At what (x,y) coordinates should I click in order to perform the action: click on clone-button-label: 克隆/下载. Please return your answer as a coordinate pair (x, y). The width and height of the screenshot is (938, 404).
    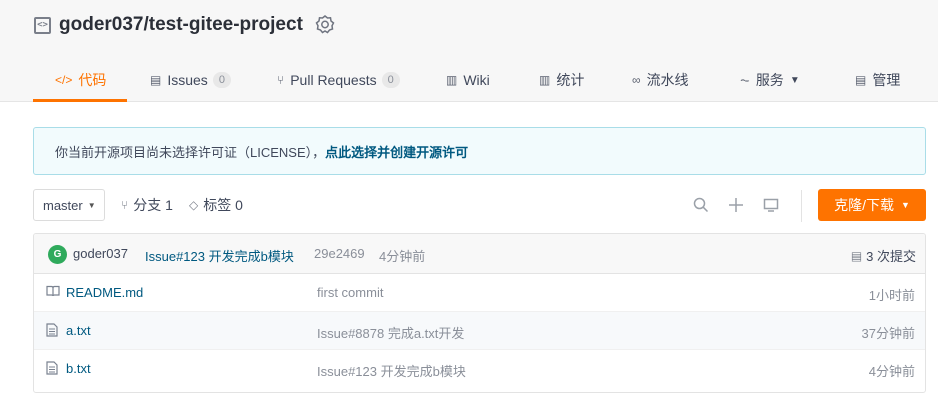
    Looking at the image, I should click on (864, 205).